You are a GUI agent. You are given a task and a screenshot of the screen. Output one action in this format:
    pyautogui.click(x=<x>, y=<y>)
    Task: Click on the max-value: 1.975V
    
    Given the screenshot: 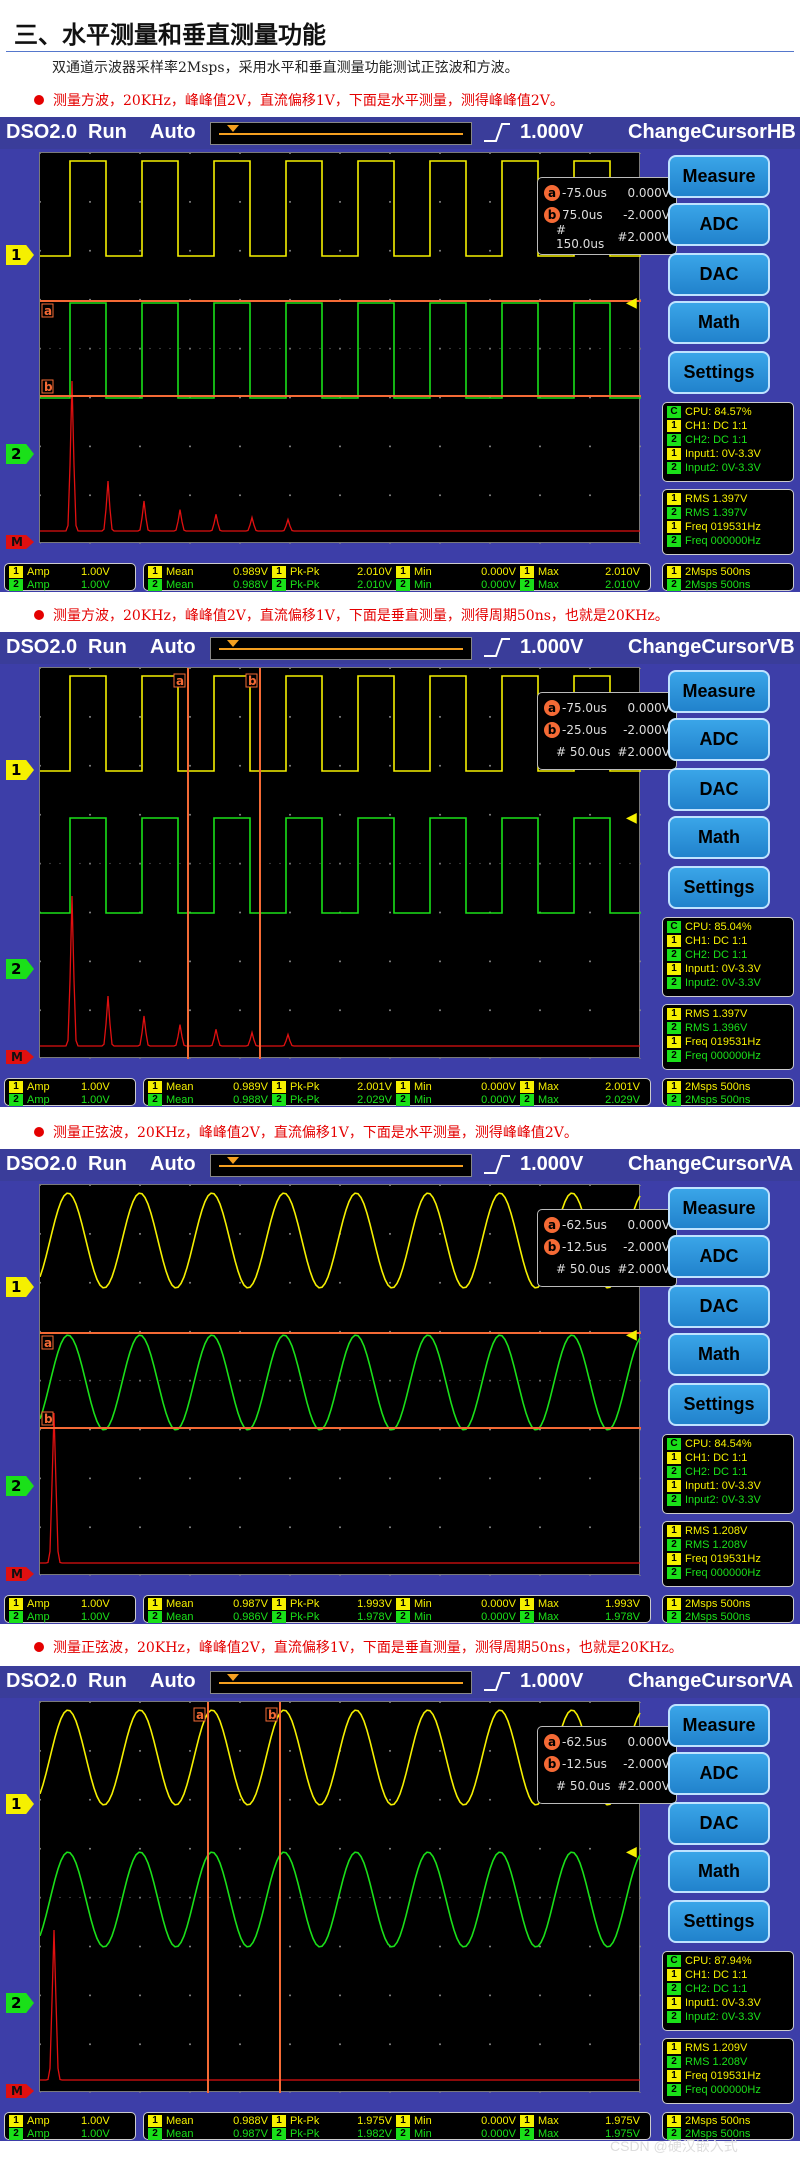 What is the action you would take?
    pyautogui.click(x=622, y=2120)
    